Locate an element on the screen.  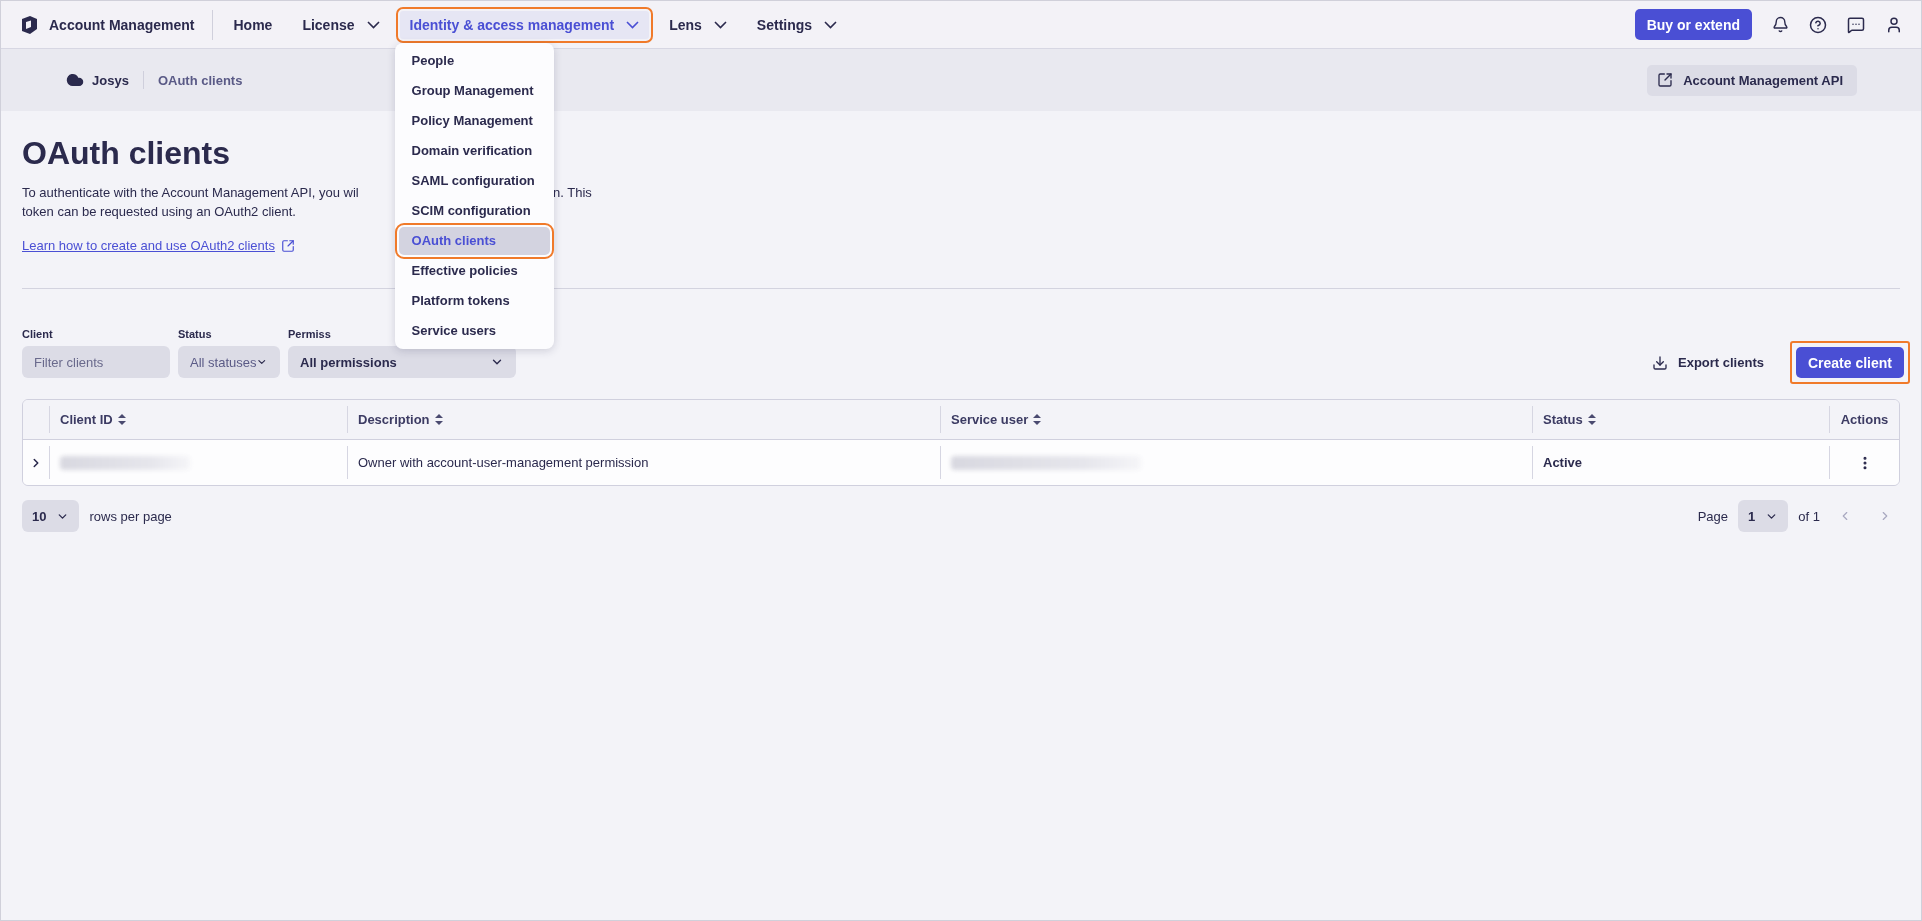
filter-label: Status is located at coordinates (195, 335).